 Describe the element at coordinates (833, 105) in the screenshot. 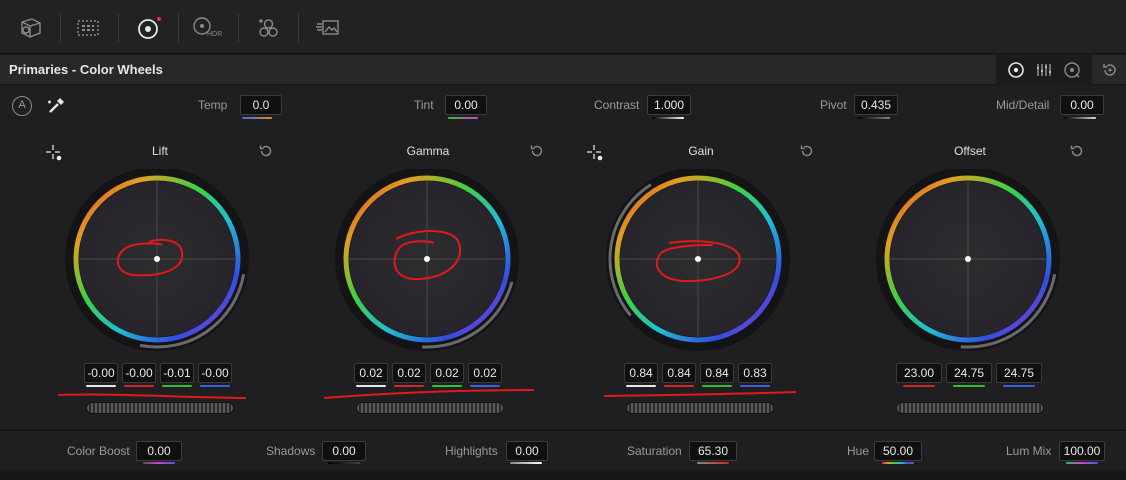

I see `pivot-label: Pivot` at that location.